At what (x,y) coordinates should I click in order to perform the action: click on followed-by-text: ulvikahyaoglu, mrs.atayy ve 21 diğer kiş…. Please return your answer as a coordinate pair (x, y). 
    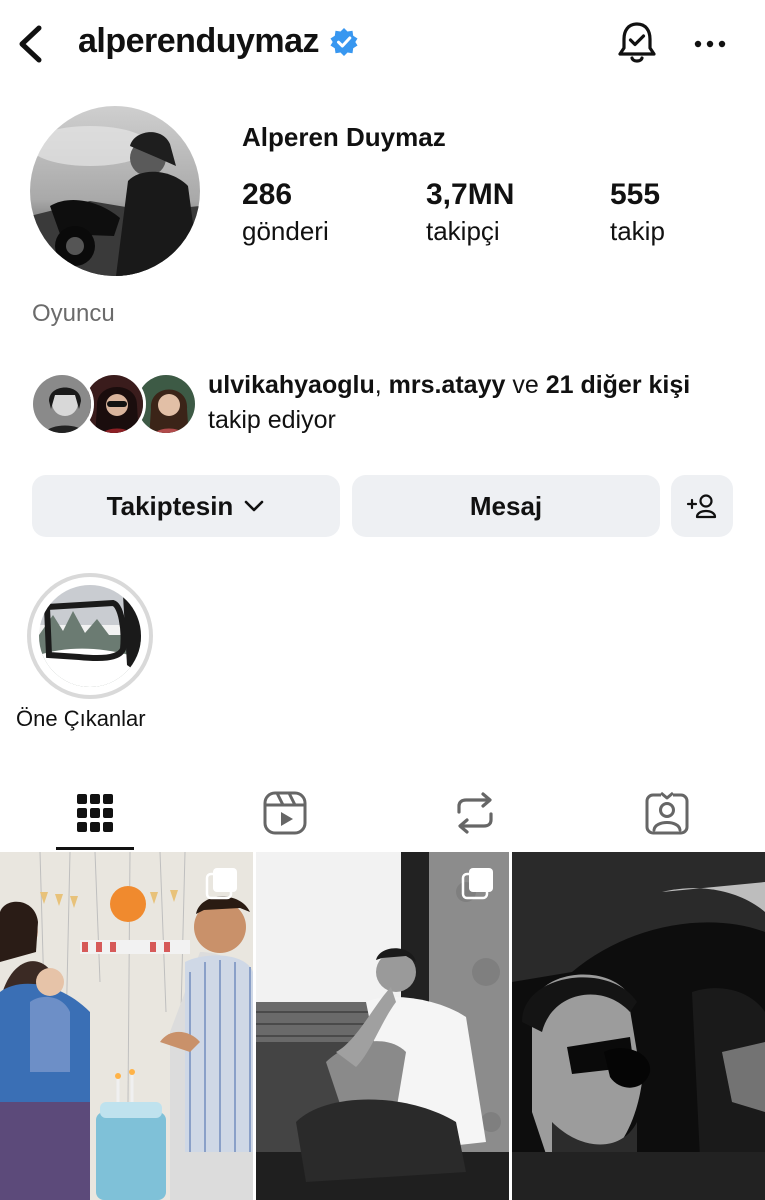
    Looking at the image, I should click on (473, 403).